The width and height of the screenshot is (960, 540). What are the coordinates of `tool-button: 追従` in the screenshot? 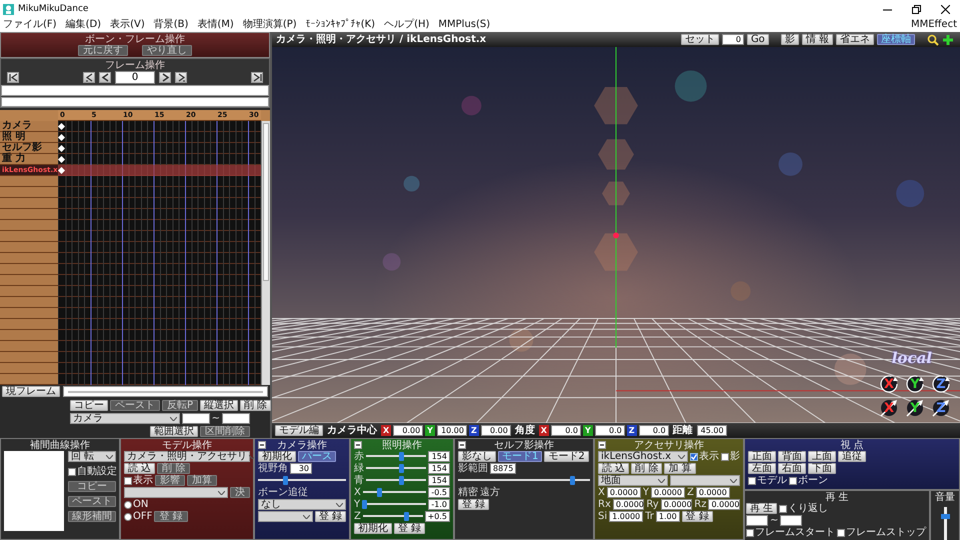 It's located at (852, 456).